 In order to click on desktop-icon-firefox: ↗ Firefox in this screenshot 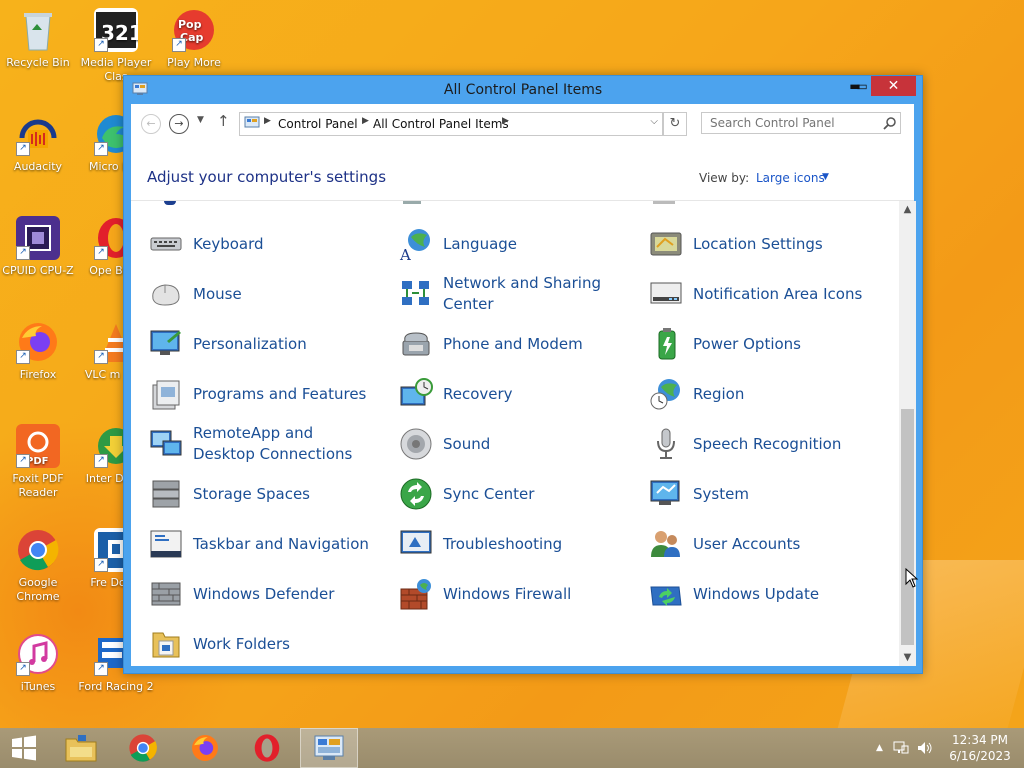, I will do `click(38, 351)`.